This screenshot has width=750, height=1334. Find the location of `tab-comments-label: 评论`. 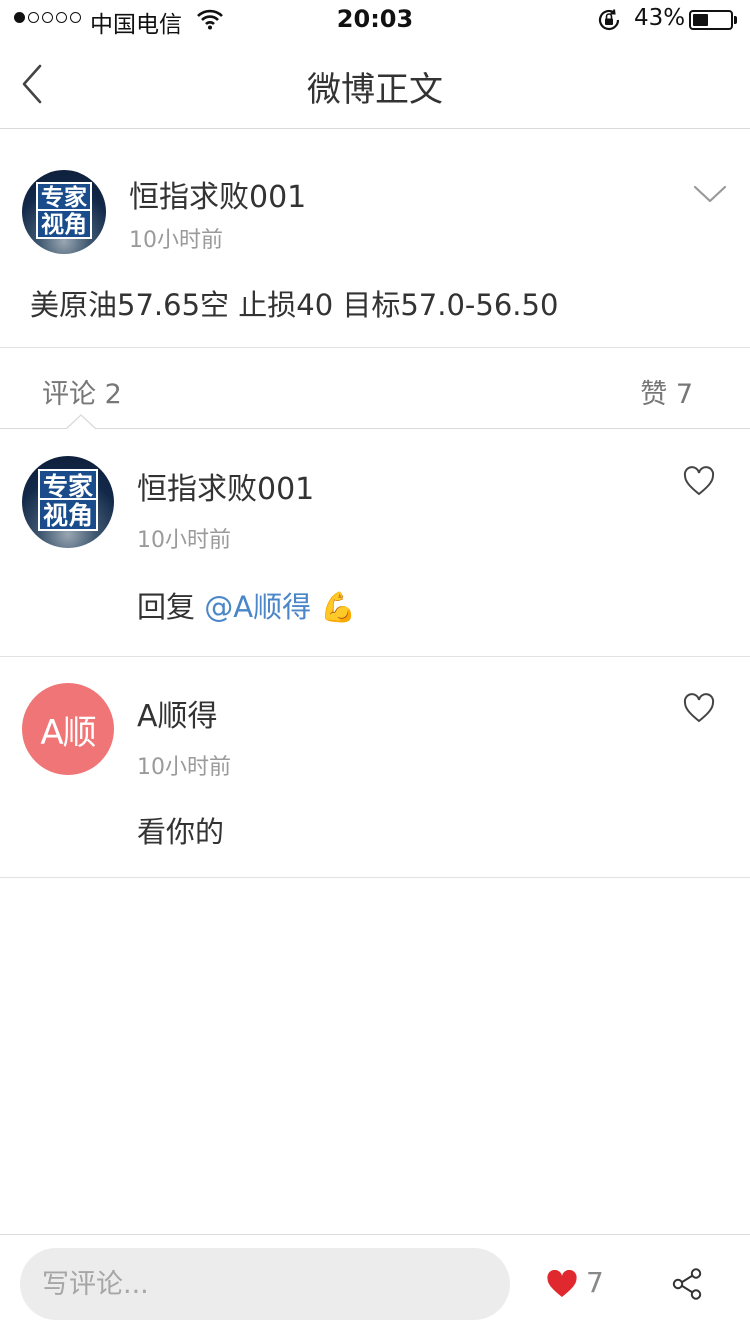

tab-comments-label: 评论 is located at coordinates (69, 394).